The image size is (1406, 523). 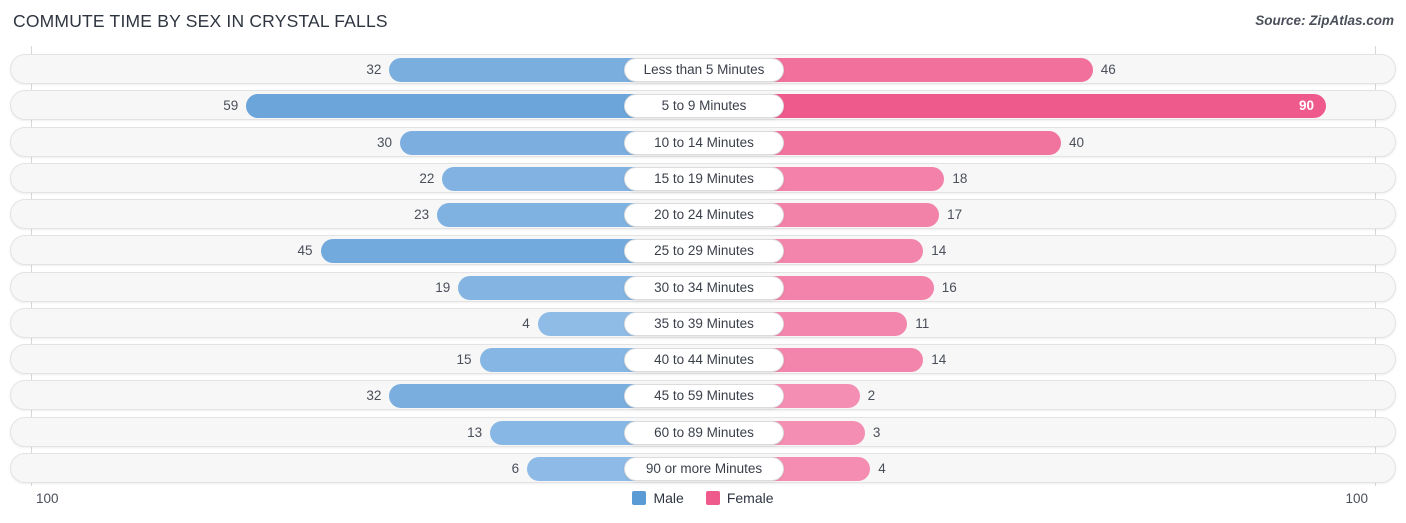 What do you see at coordinates (922, 323) in the screenshot?
I see `value-label-female: 11` at bounding box center [922, 323].